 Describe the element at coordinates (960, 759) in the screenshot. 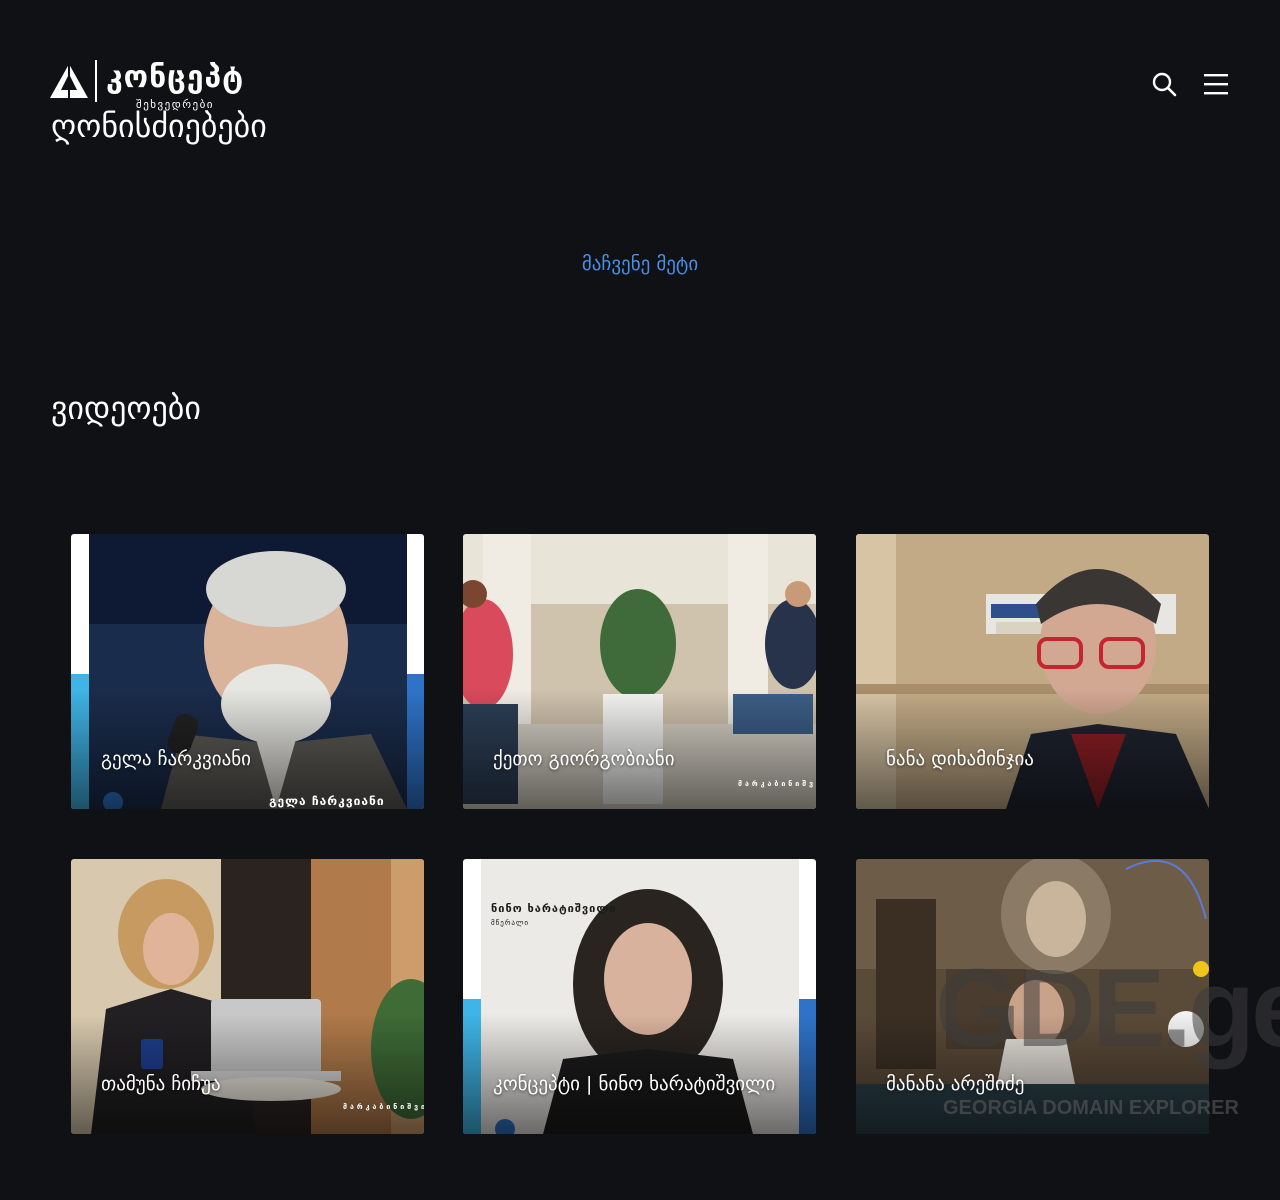

I see `video-title: ნანა დიხამინჯია` at that location.